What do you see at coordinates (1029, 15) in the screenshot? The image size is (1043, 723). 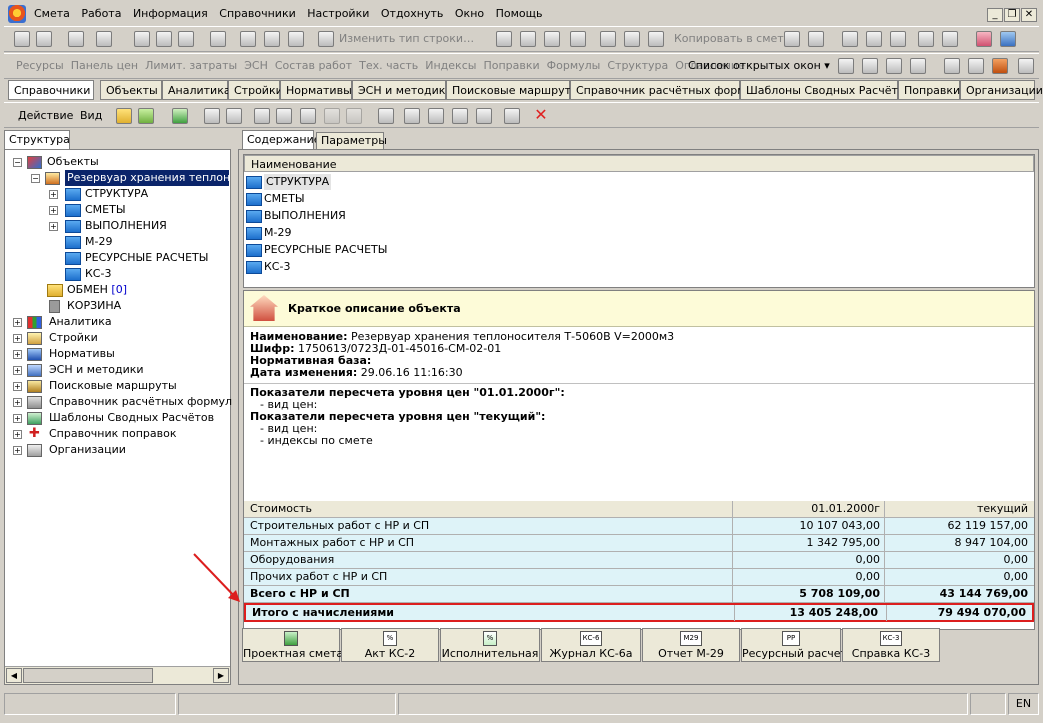 I see `close-icon: ✕` at bounding box center [1029, 15].